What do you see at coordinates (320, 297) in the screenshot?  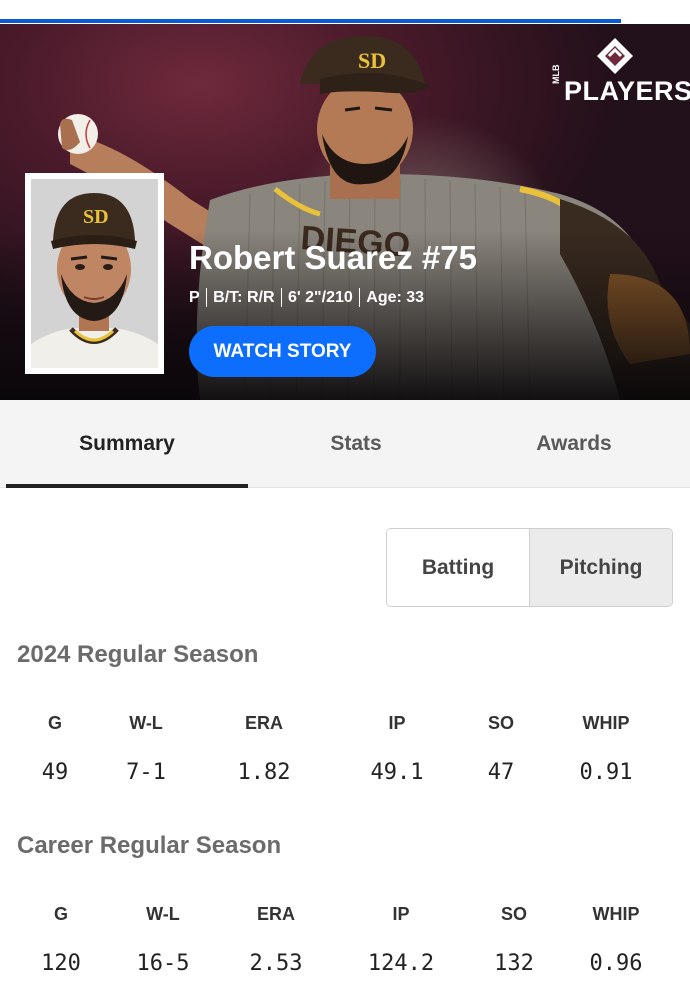 I see `player-height-weight: 6' 2"/210` at bounding box center [320, 297].